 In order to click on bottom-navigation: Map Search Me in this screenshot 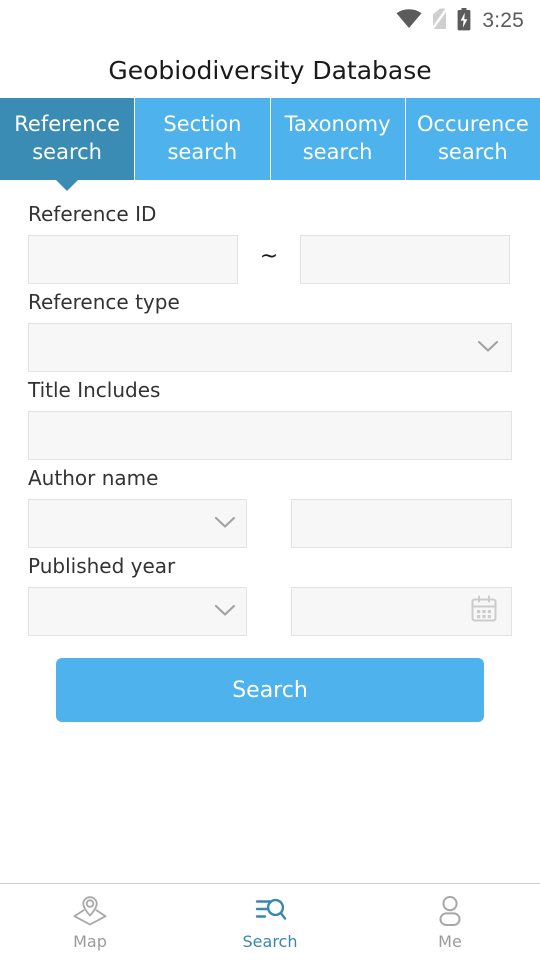, I will do `click(270, 921)`.